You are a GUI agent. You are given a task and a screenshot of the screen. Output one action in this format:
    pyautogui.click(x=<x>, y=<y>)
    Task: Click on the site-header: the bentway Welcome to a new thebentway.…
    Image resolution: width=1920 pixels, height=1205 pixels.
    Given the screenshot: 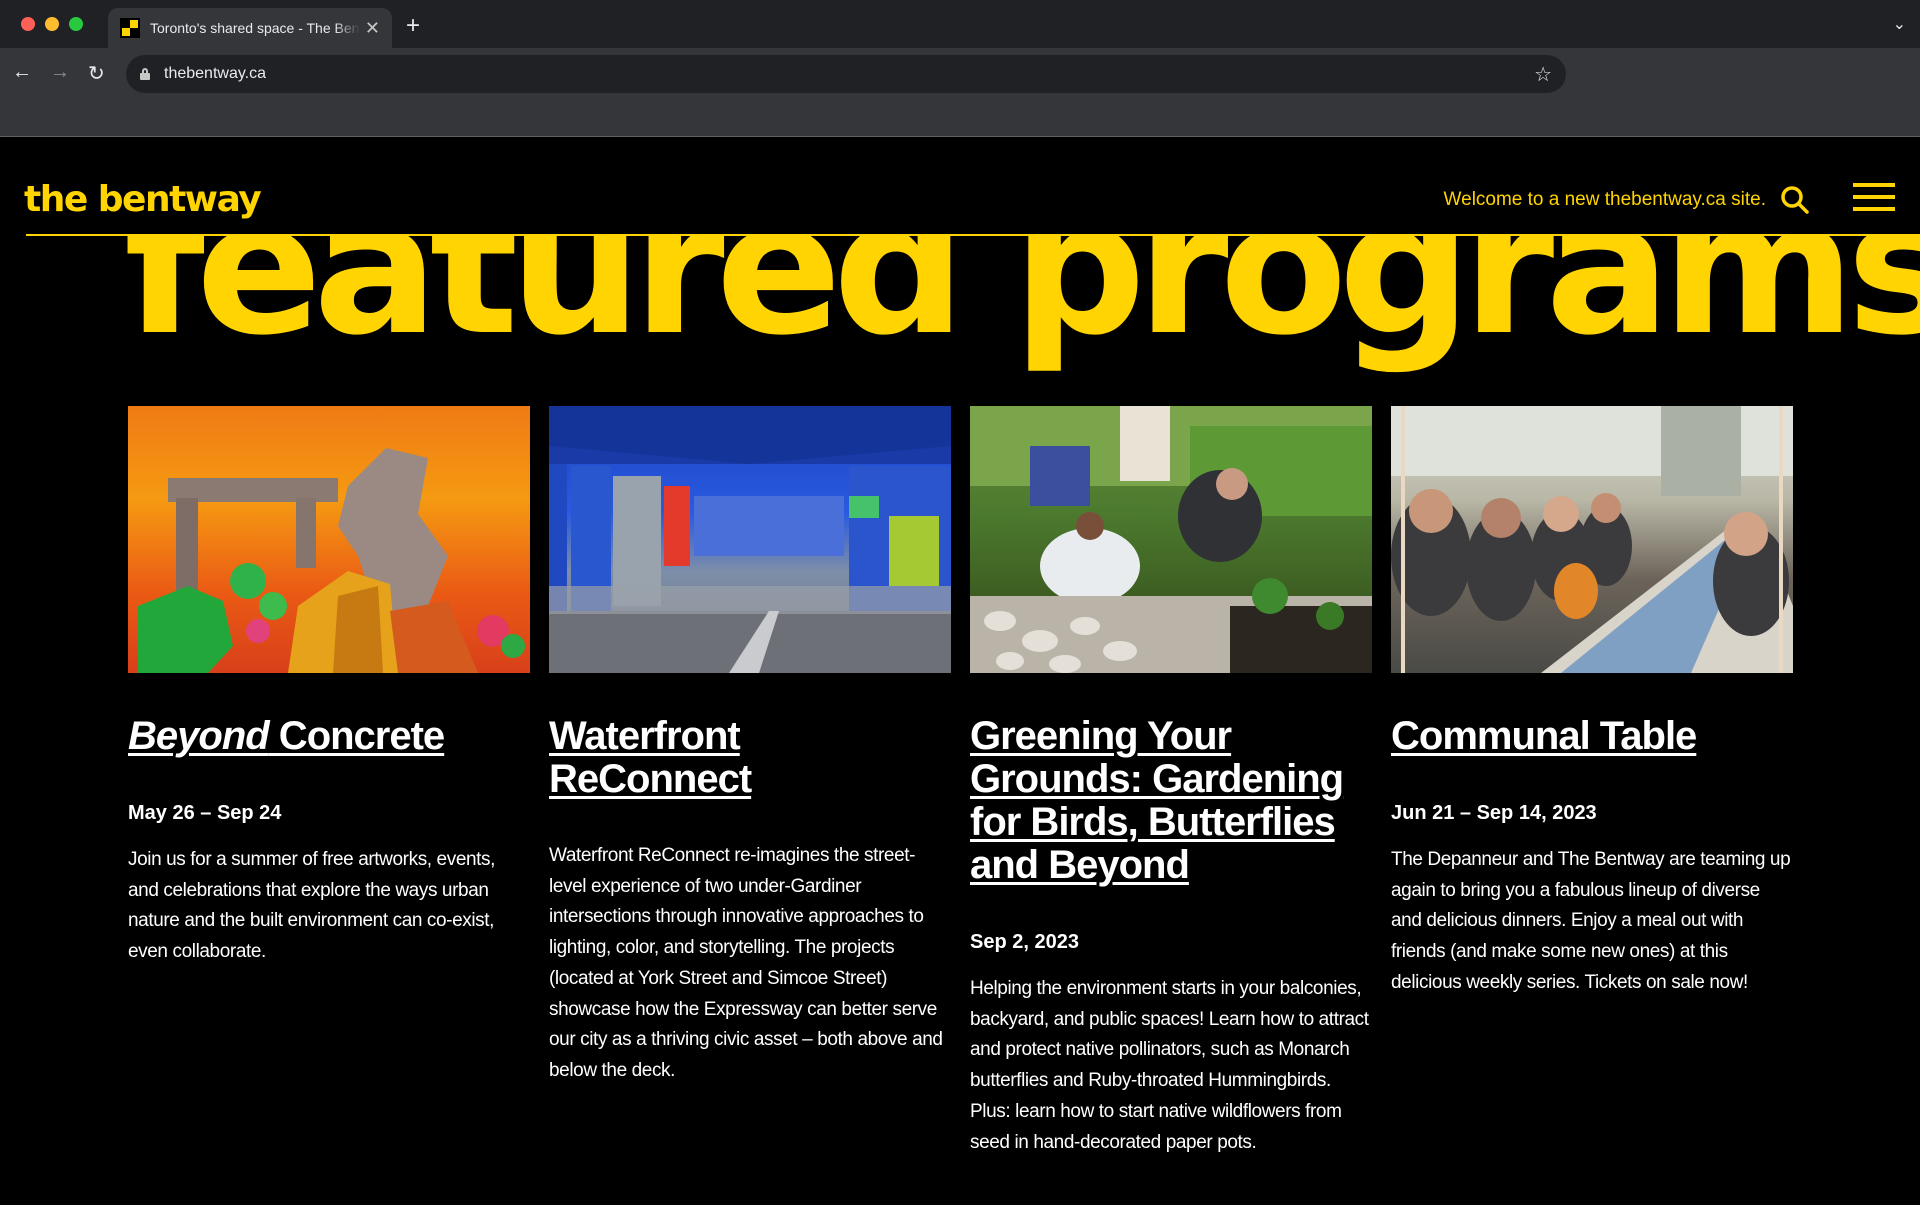 What is the action you would take?
    pyautogui.click(x=960, y=186)
    